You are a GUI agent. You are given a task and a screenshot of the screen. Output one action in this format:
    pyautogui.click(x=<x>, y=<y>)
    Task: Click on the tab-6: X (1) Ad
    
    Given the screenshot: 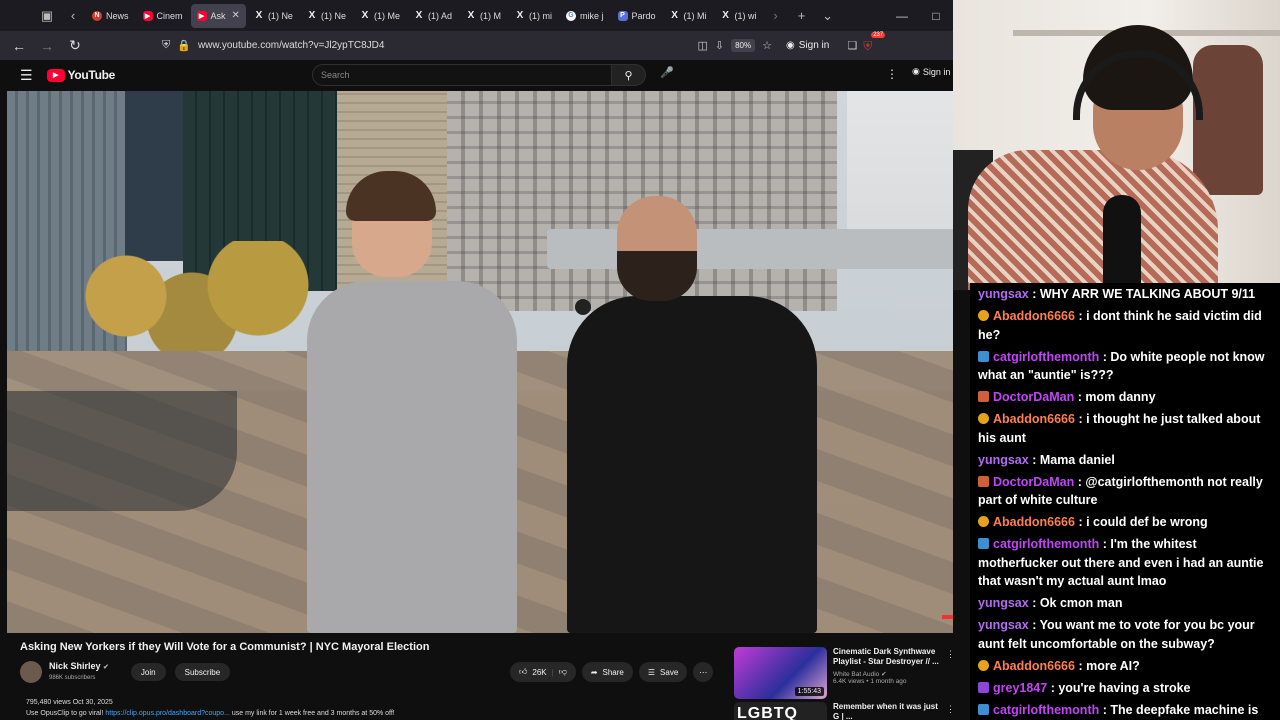 What is the action you would take?
    pyautogui.click(x=433, y=16)
    